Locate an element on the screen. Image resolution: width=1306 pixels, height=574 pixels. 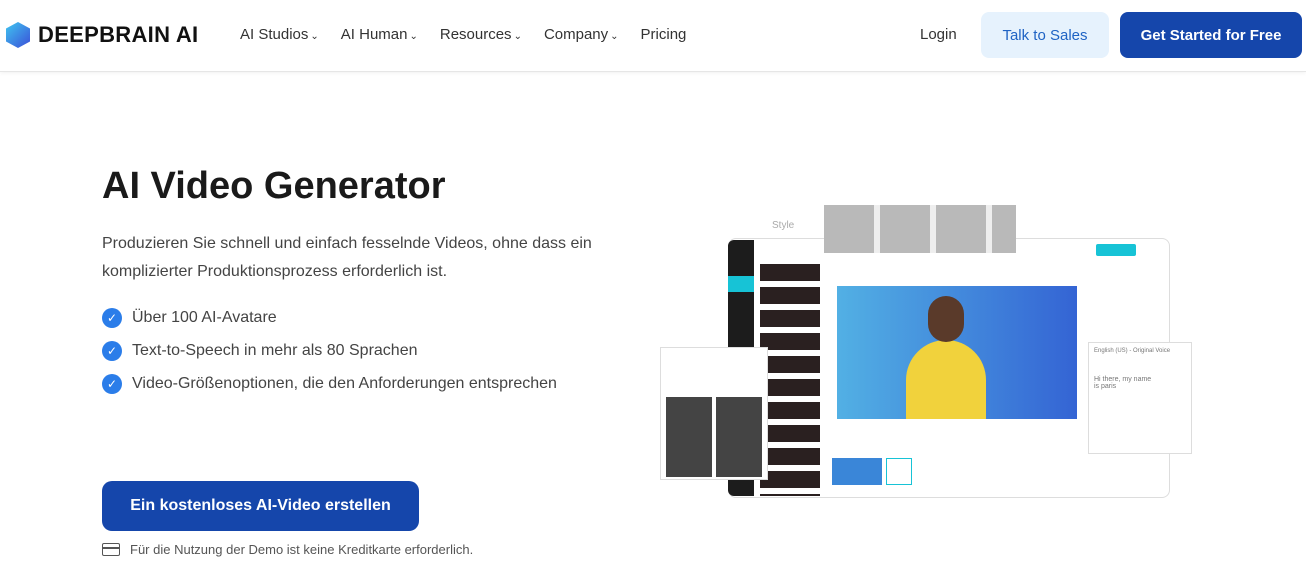
logo-icon is located at coordinates (18, 35).